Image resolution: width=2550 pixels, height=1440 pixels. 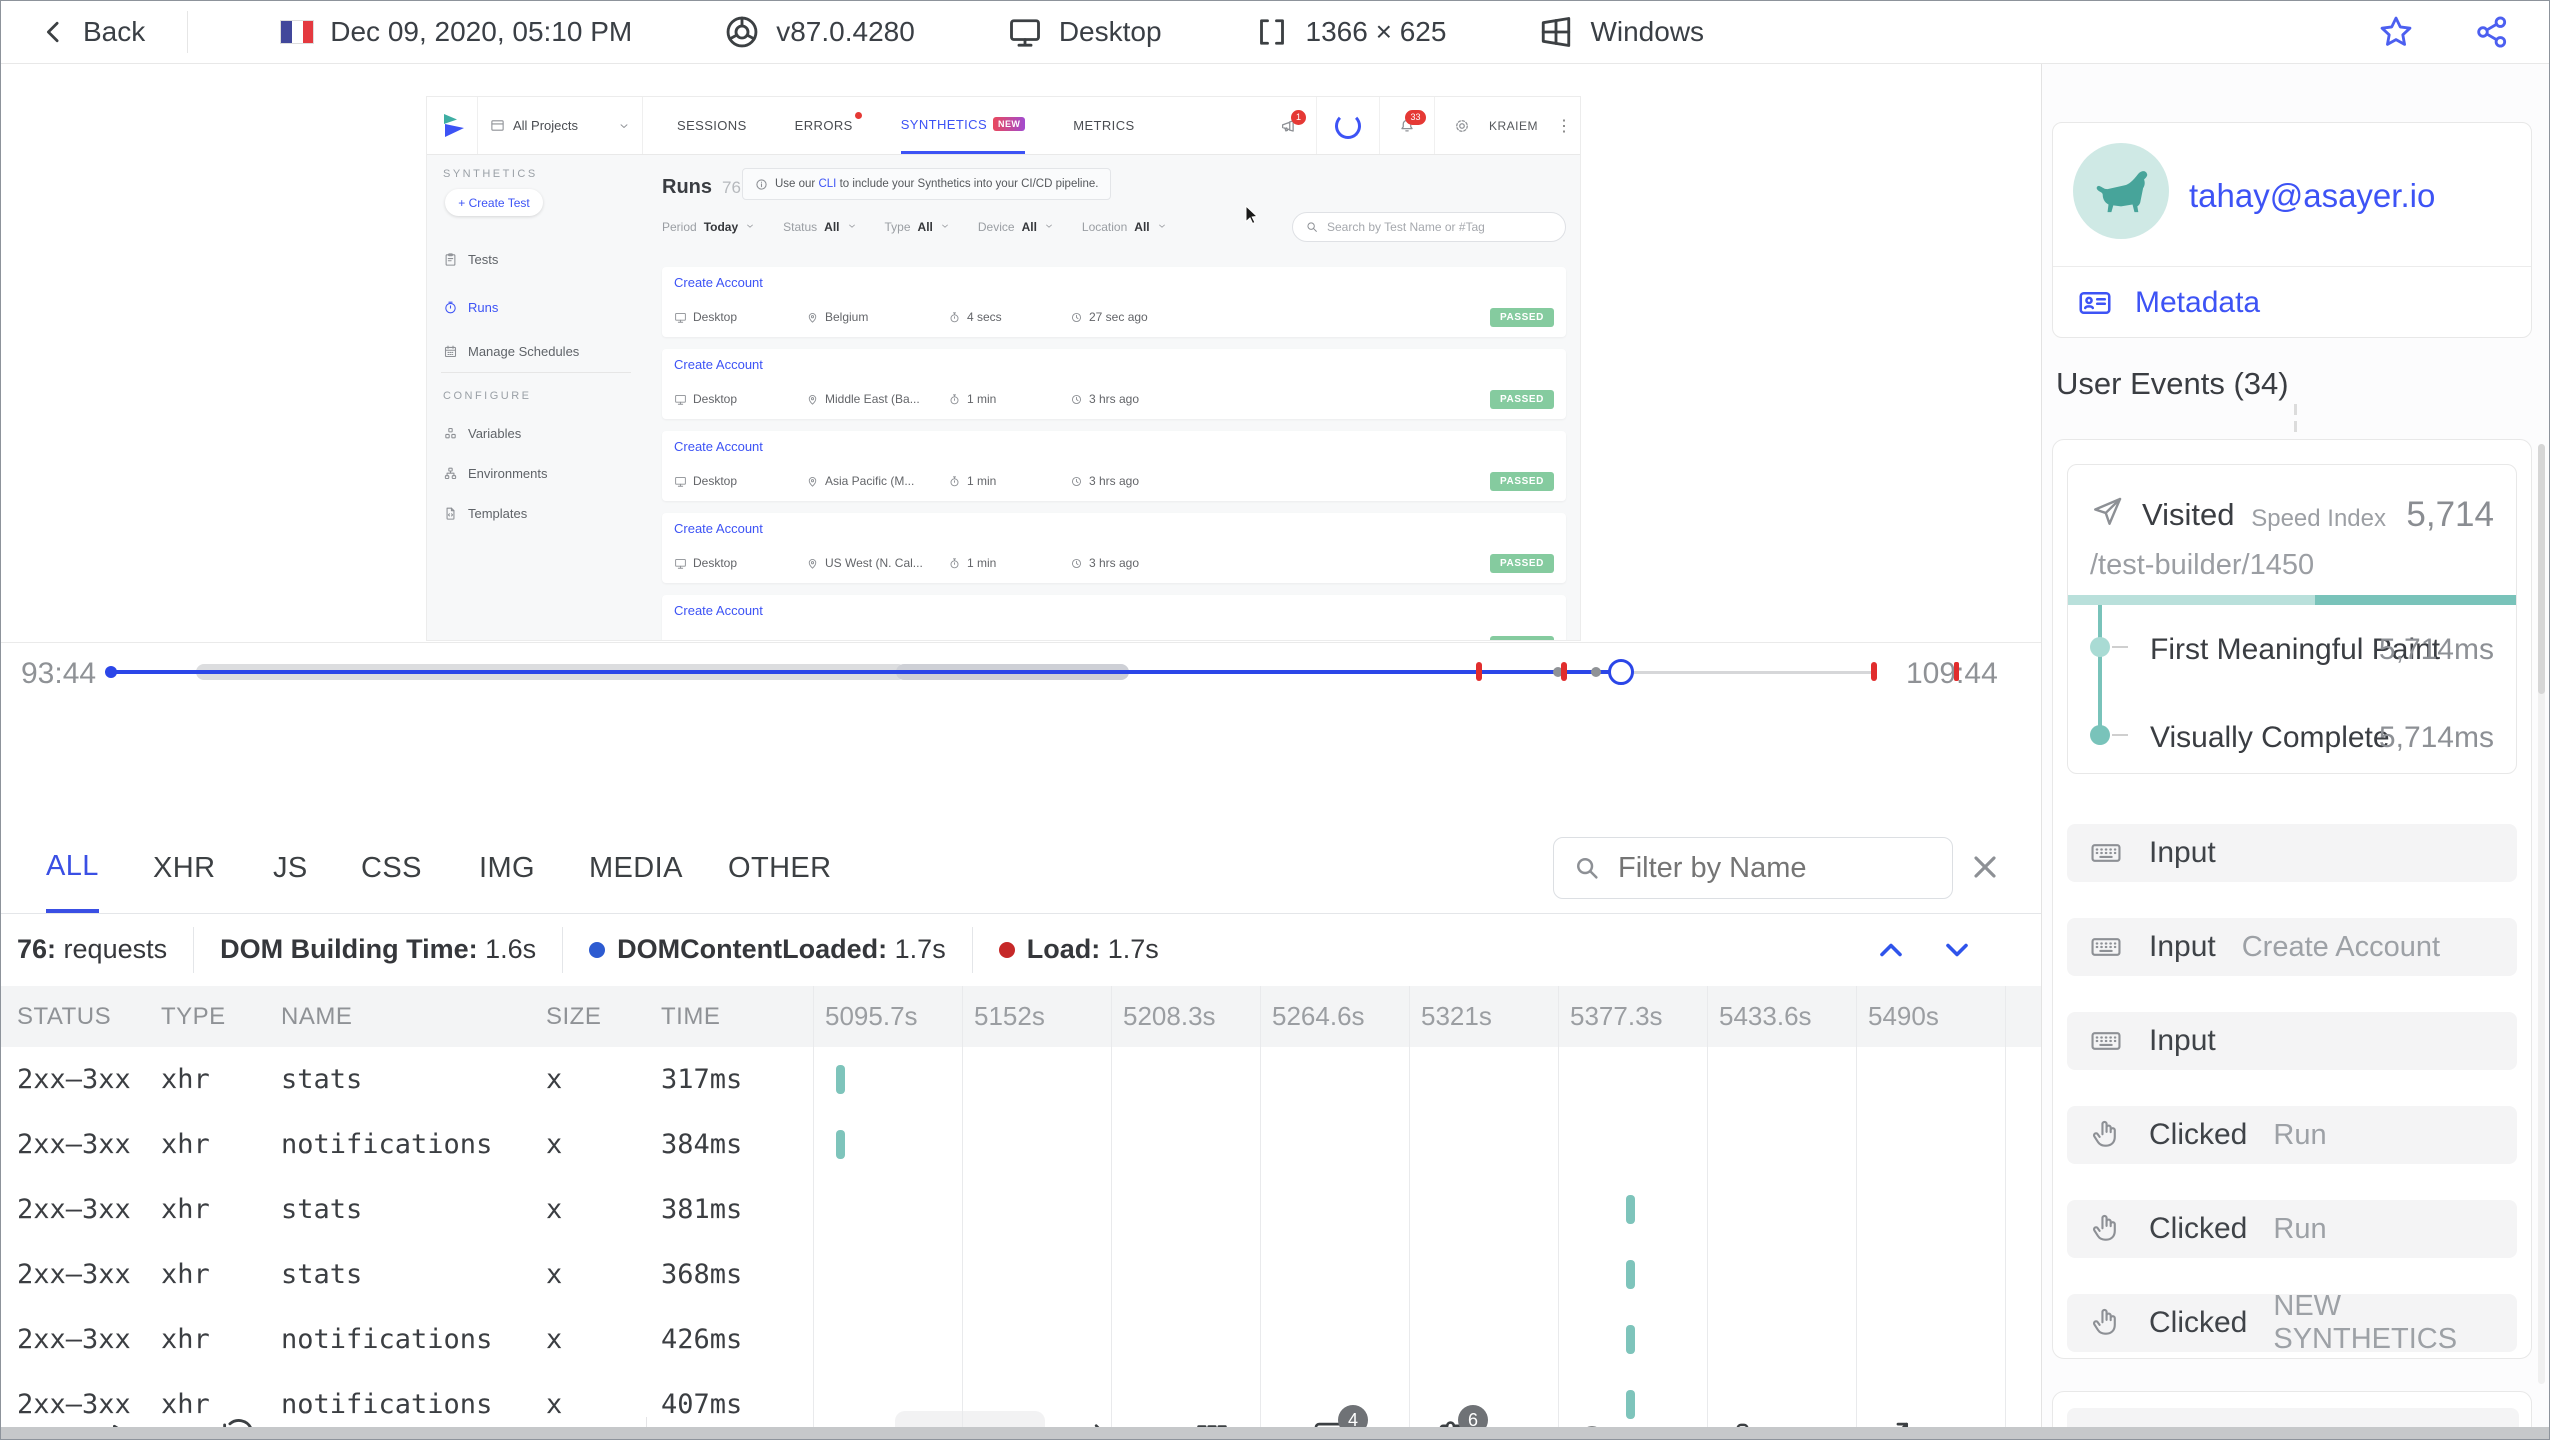 What do you see at coordinates (1748, 672) in the screenshot?
I see `timeline-remaining` at bounding box center [1748, 672].